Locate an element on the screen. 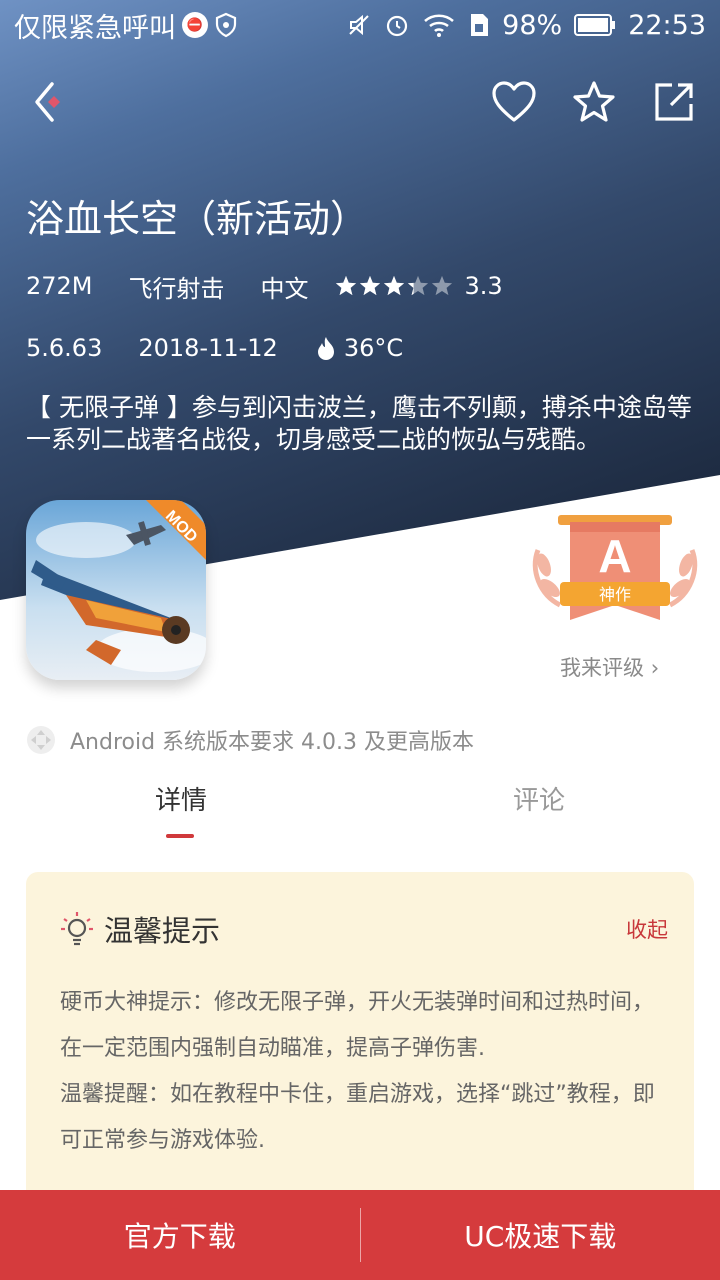 This screenshot has width=720, height=1280. share-button is located at coordinates (674, 102).